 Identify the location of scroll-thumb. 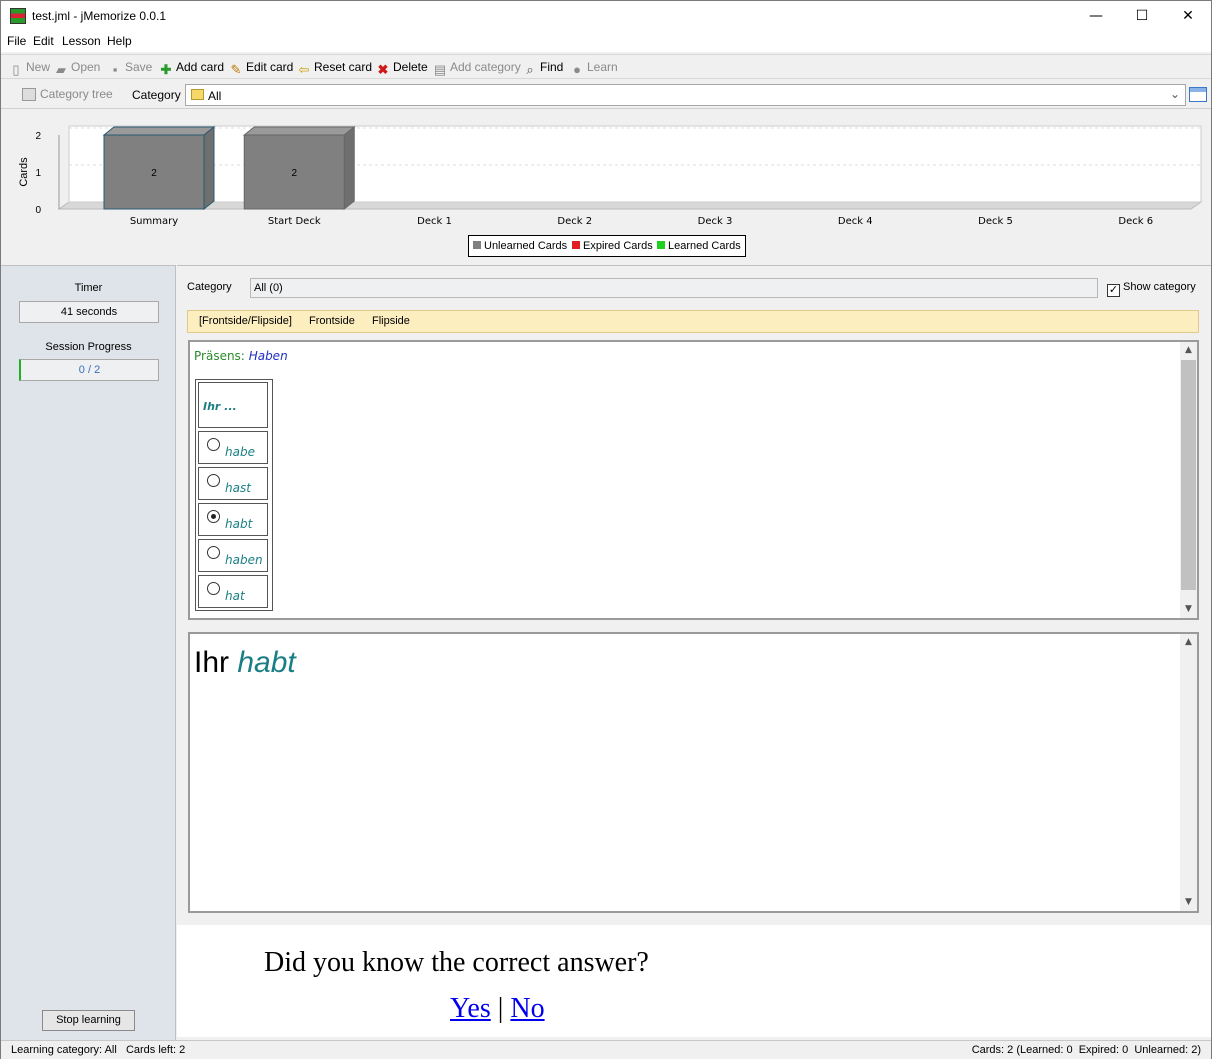
(1188, 475).